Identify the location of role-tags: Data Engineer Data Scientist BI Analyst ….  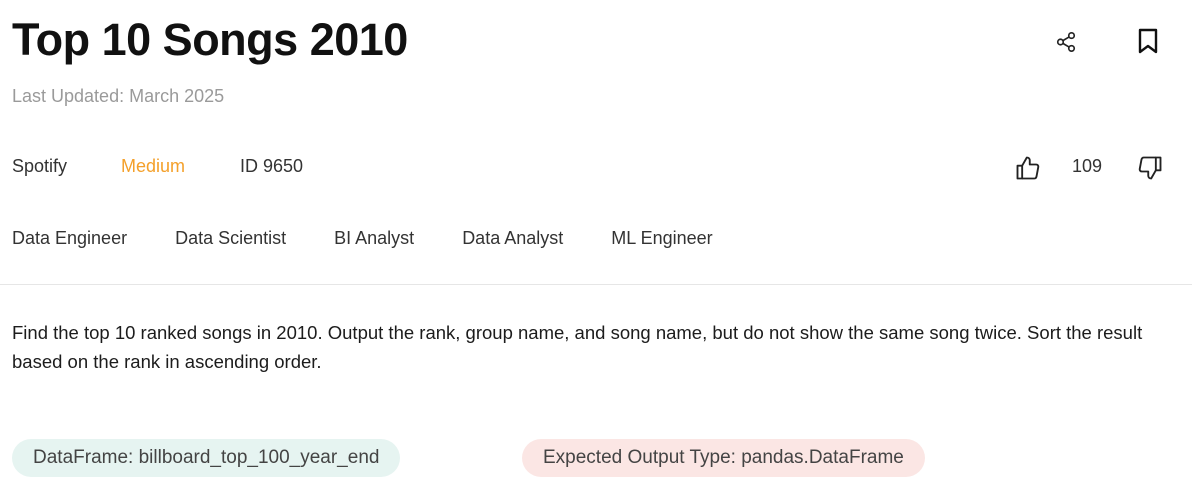
(386, 238).